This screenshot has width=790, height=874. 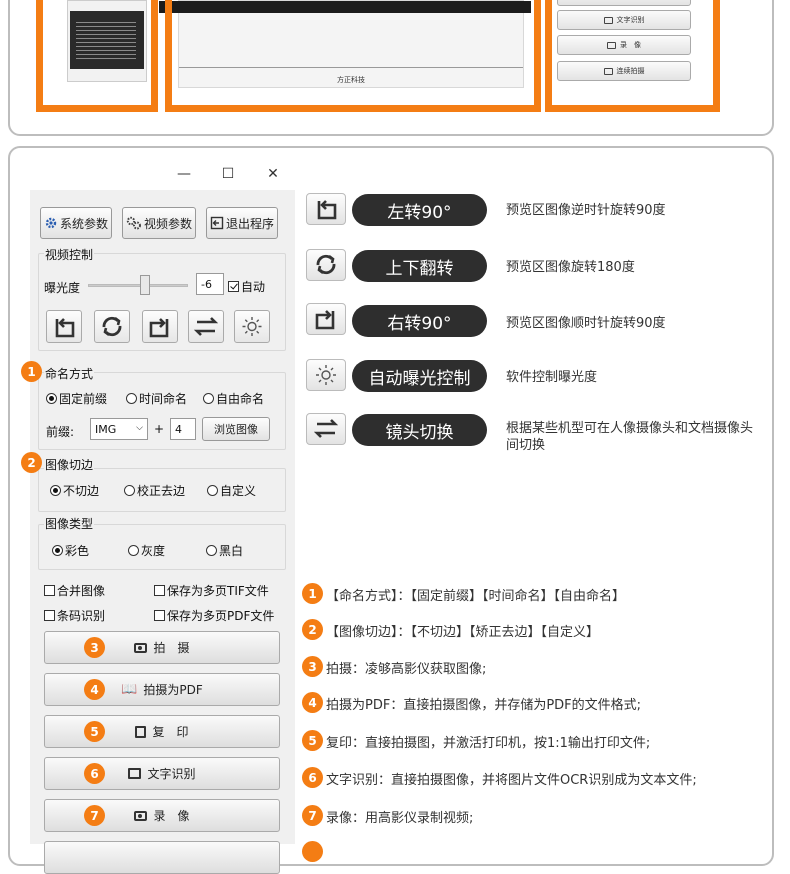 I want to click on legend-flip-icon-box, so click(x=326, y=265).